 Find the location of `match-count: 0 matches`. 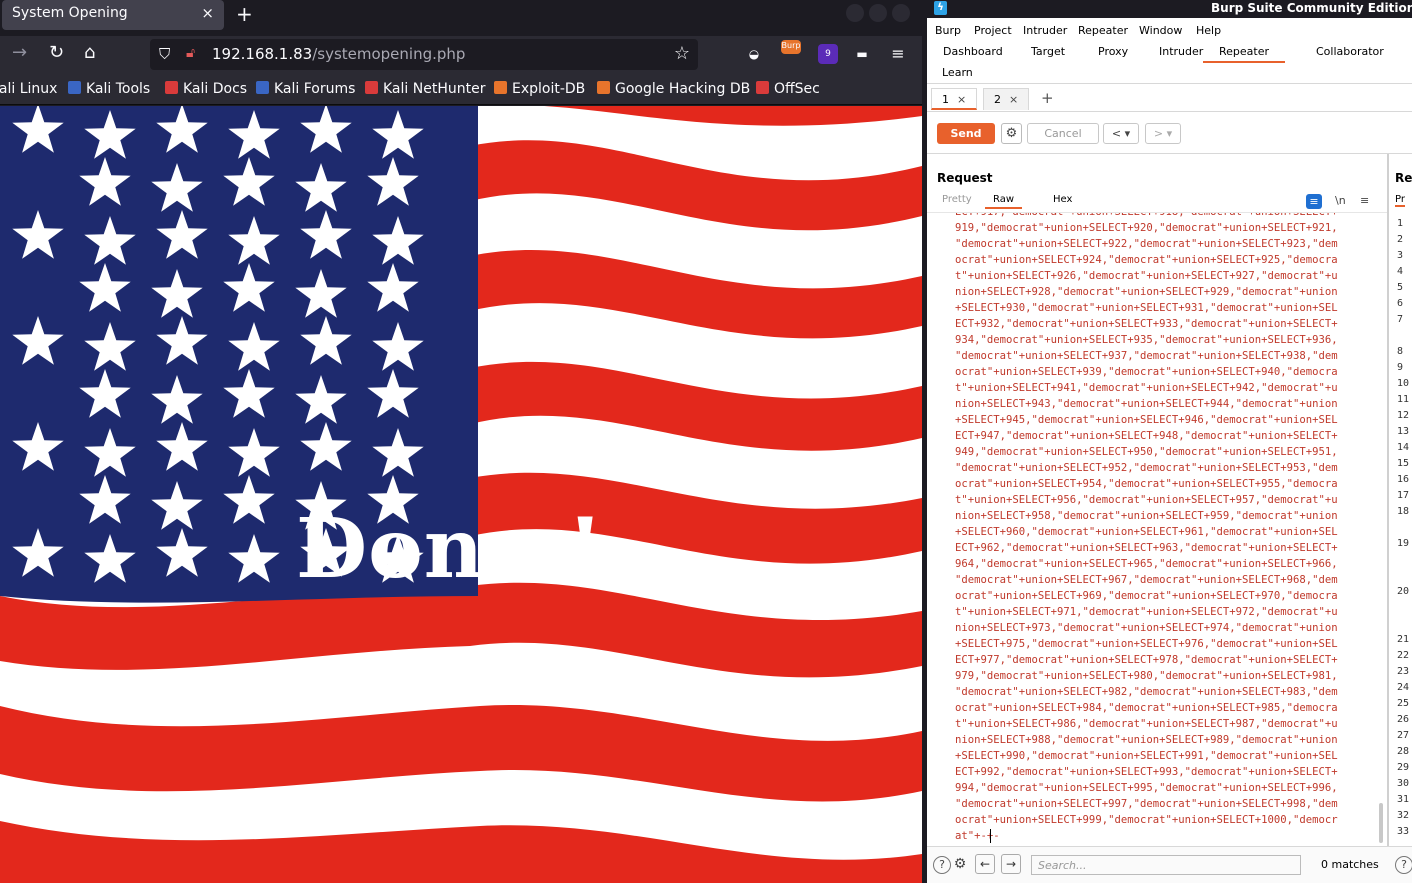

match-count: 0 matches is located at coordinates (1350, 864).